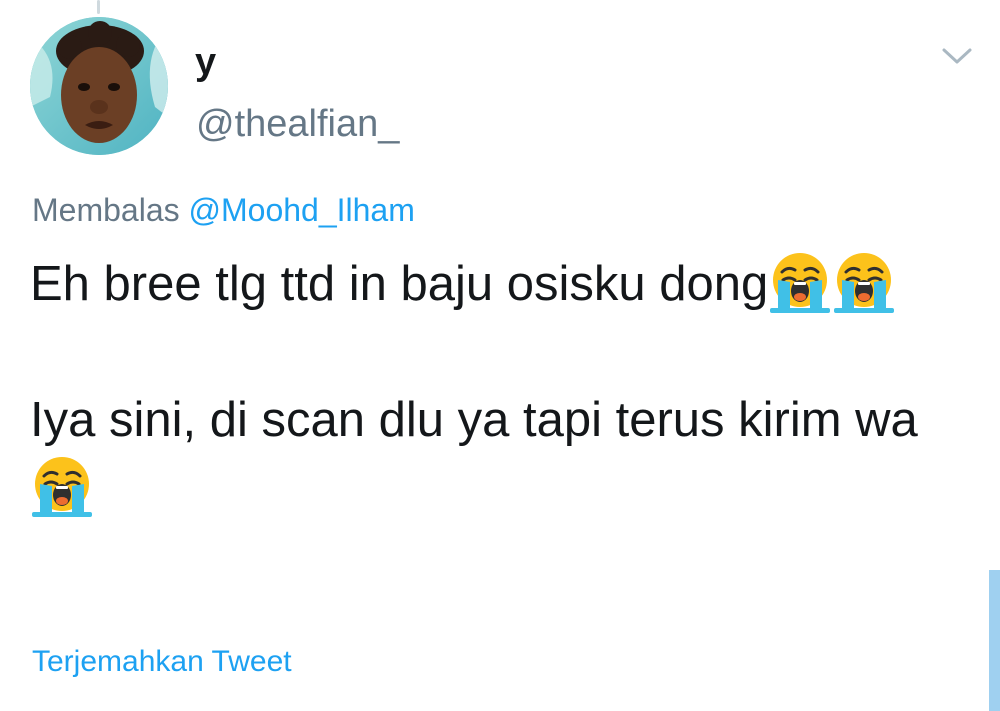 The image size is (1000, 711). What do you see at coordinates (205, 62) in the screenshot?
I see `display-name: y` at bounding box center [205, 62].